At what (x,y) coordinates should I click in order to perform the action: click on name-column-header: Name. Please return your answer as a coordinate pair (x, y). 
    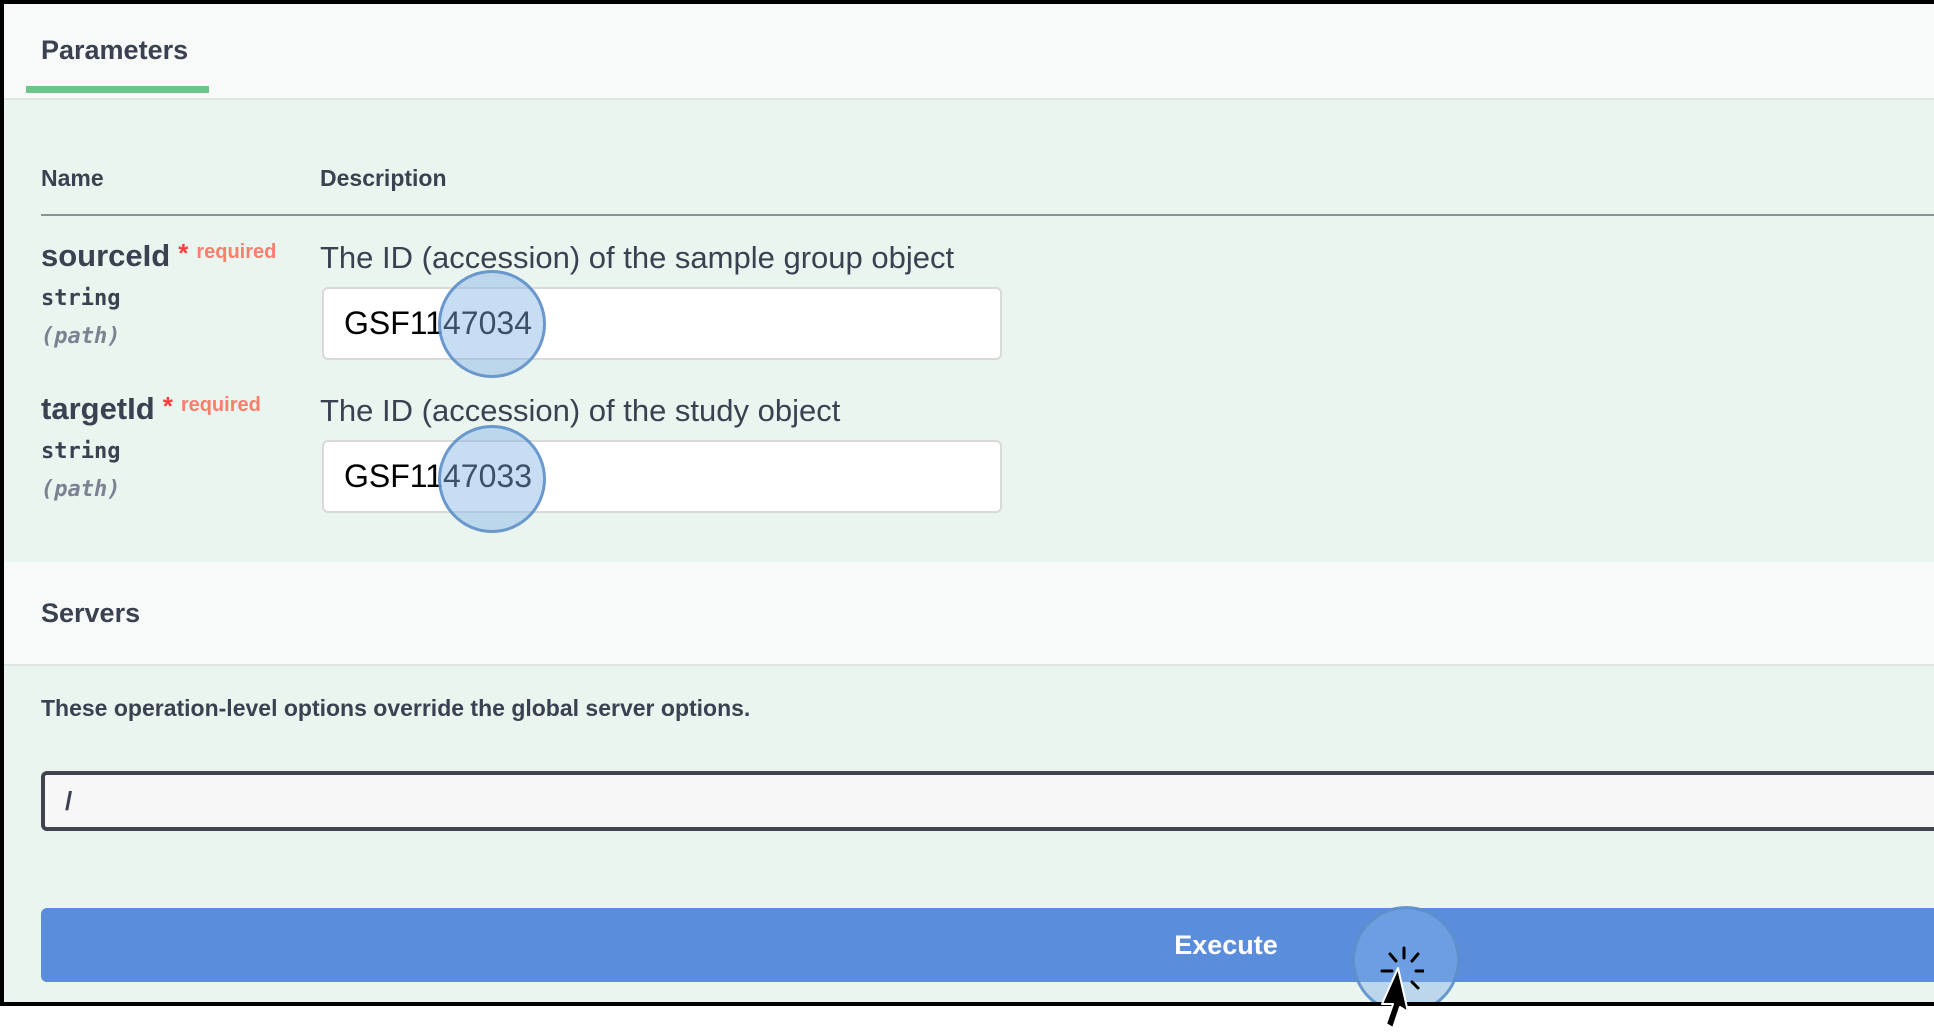
    Looking at the image, I should click on (72, 178).